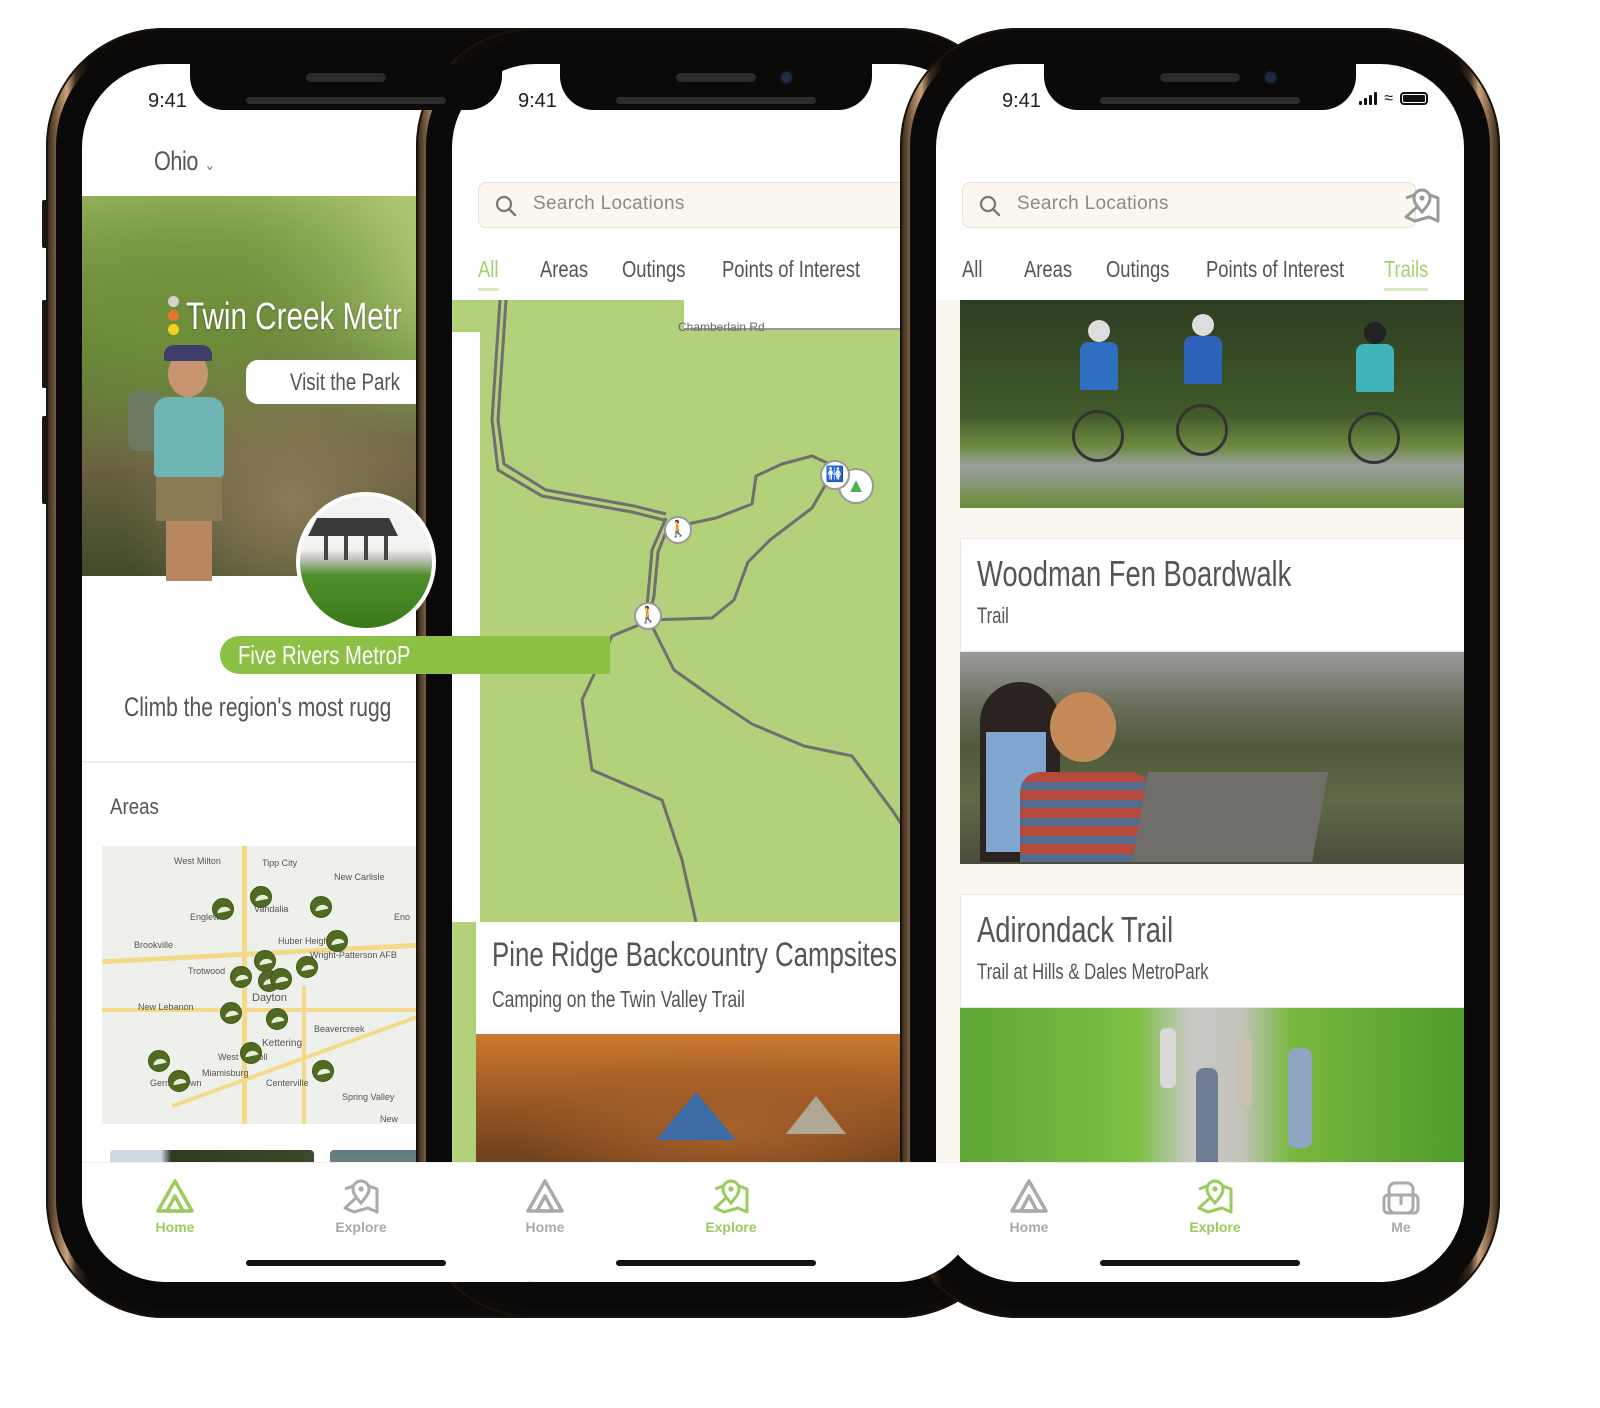  I want to click on map-label: West Milton, so click(197, 861).